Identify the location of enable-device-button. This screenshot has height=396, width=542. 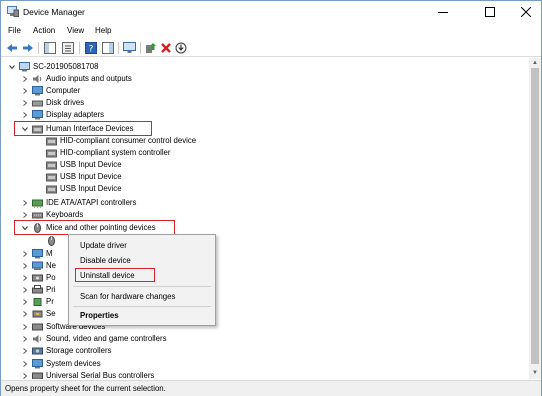
(181, 48).